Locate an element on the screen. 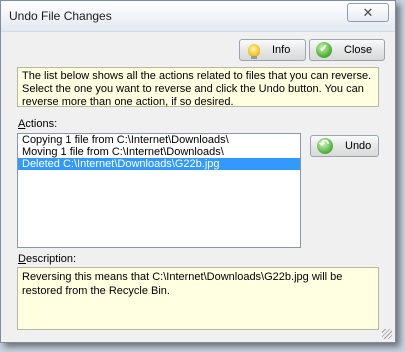  window-close-button: ✕ is located at coordinates (368, 12).